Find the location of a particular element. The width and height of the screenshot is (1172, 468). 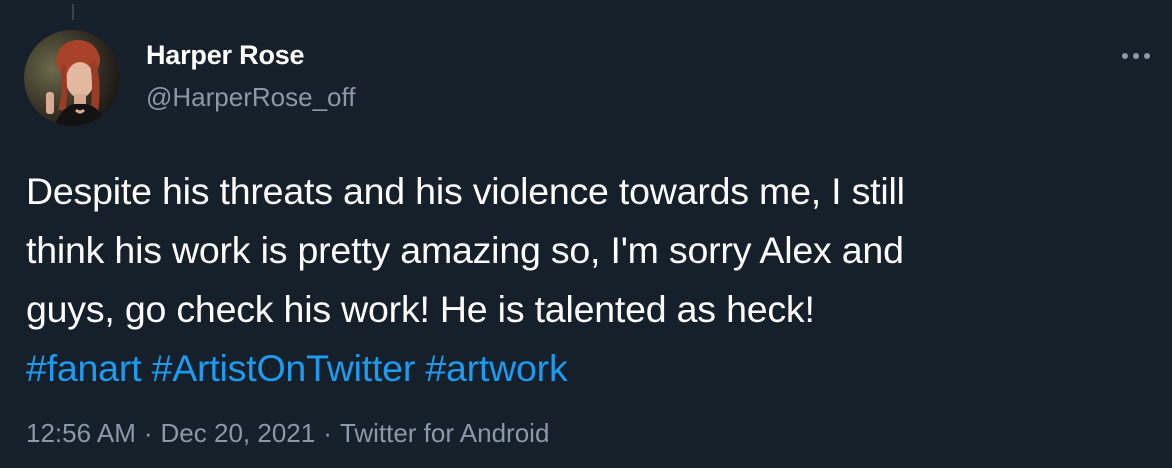

avatar is located at coordinates (72, 78).